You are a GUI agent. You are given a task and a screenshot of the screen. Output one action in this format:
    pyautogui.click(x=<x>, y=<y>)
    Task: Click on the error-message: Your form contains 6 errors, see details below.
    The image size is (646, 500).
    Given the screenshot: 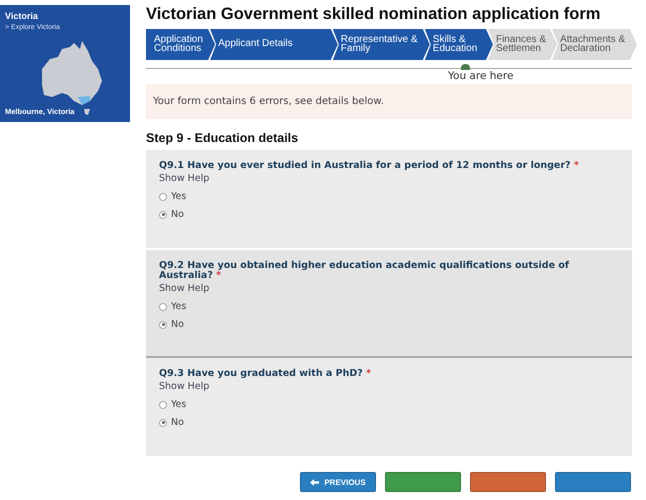 What is the action you would take?
    pyautogui.click(x=389, y=101)
    